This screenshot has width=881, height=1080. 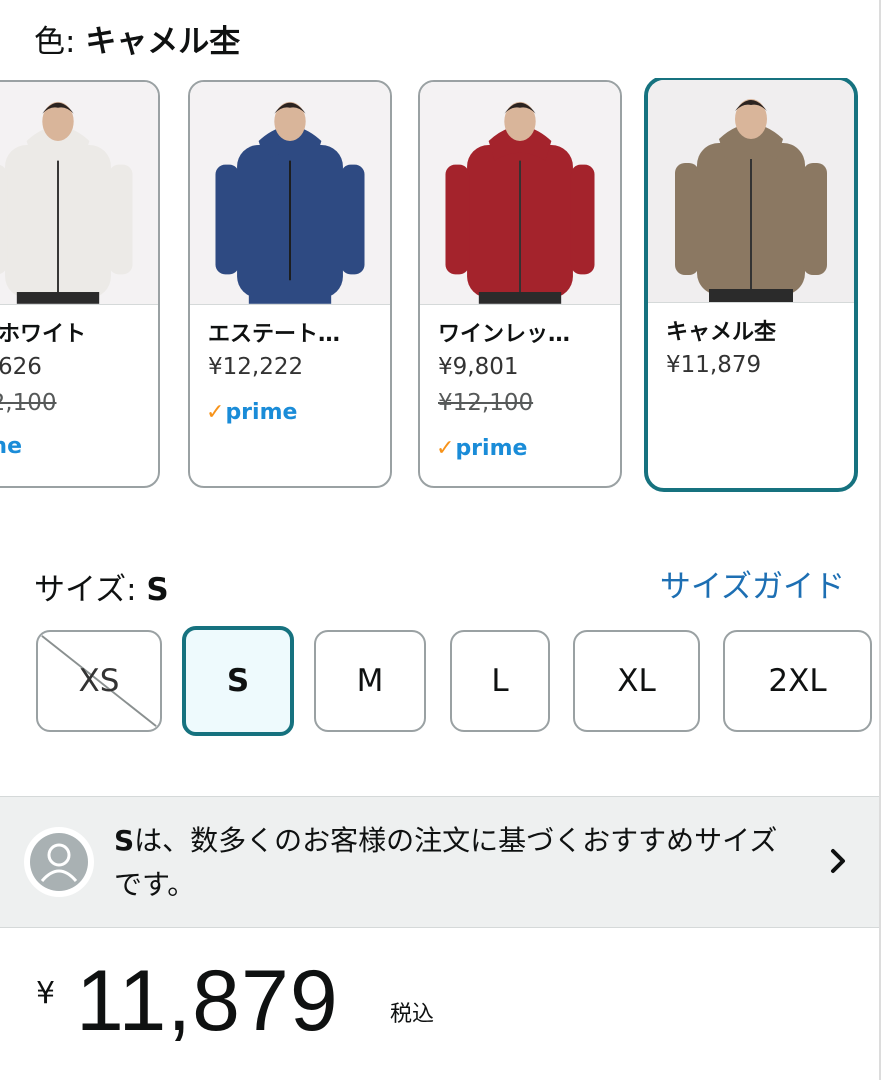 What do you see at coordinates (163, 42) in the screenshot?
I see `selected-color-value: キャメル杢` at bounding box center [163, 42].